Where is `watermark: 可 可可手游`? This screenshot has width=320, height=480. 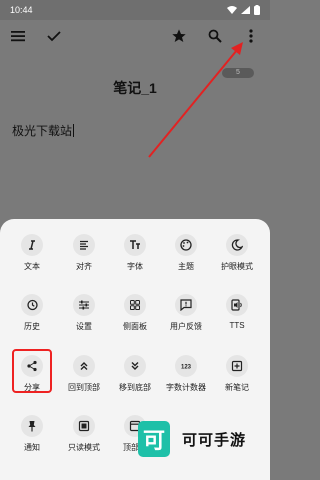
watermark: 可 可可手游 is located at coordinates (192, 439).